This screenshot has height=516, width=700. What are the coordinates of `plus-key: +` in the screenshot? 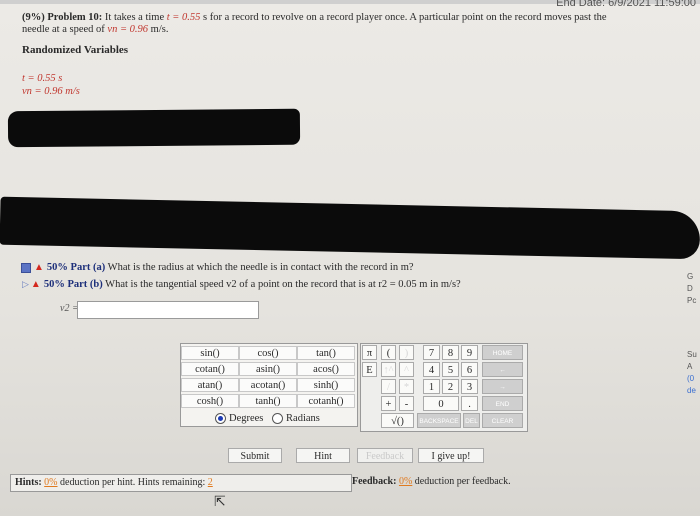 It's located at (388, 403).